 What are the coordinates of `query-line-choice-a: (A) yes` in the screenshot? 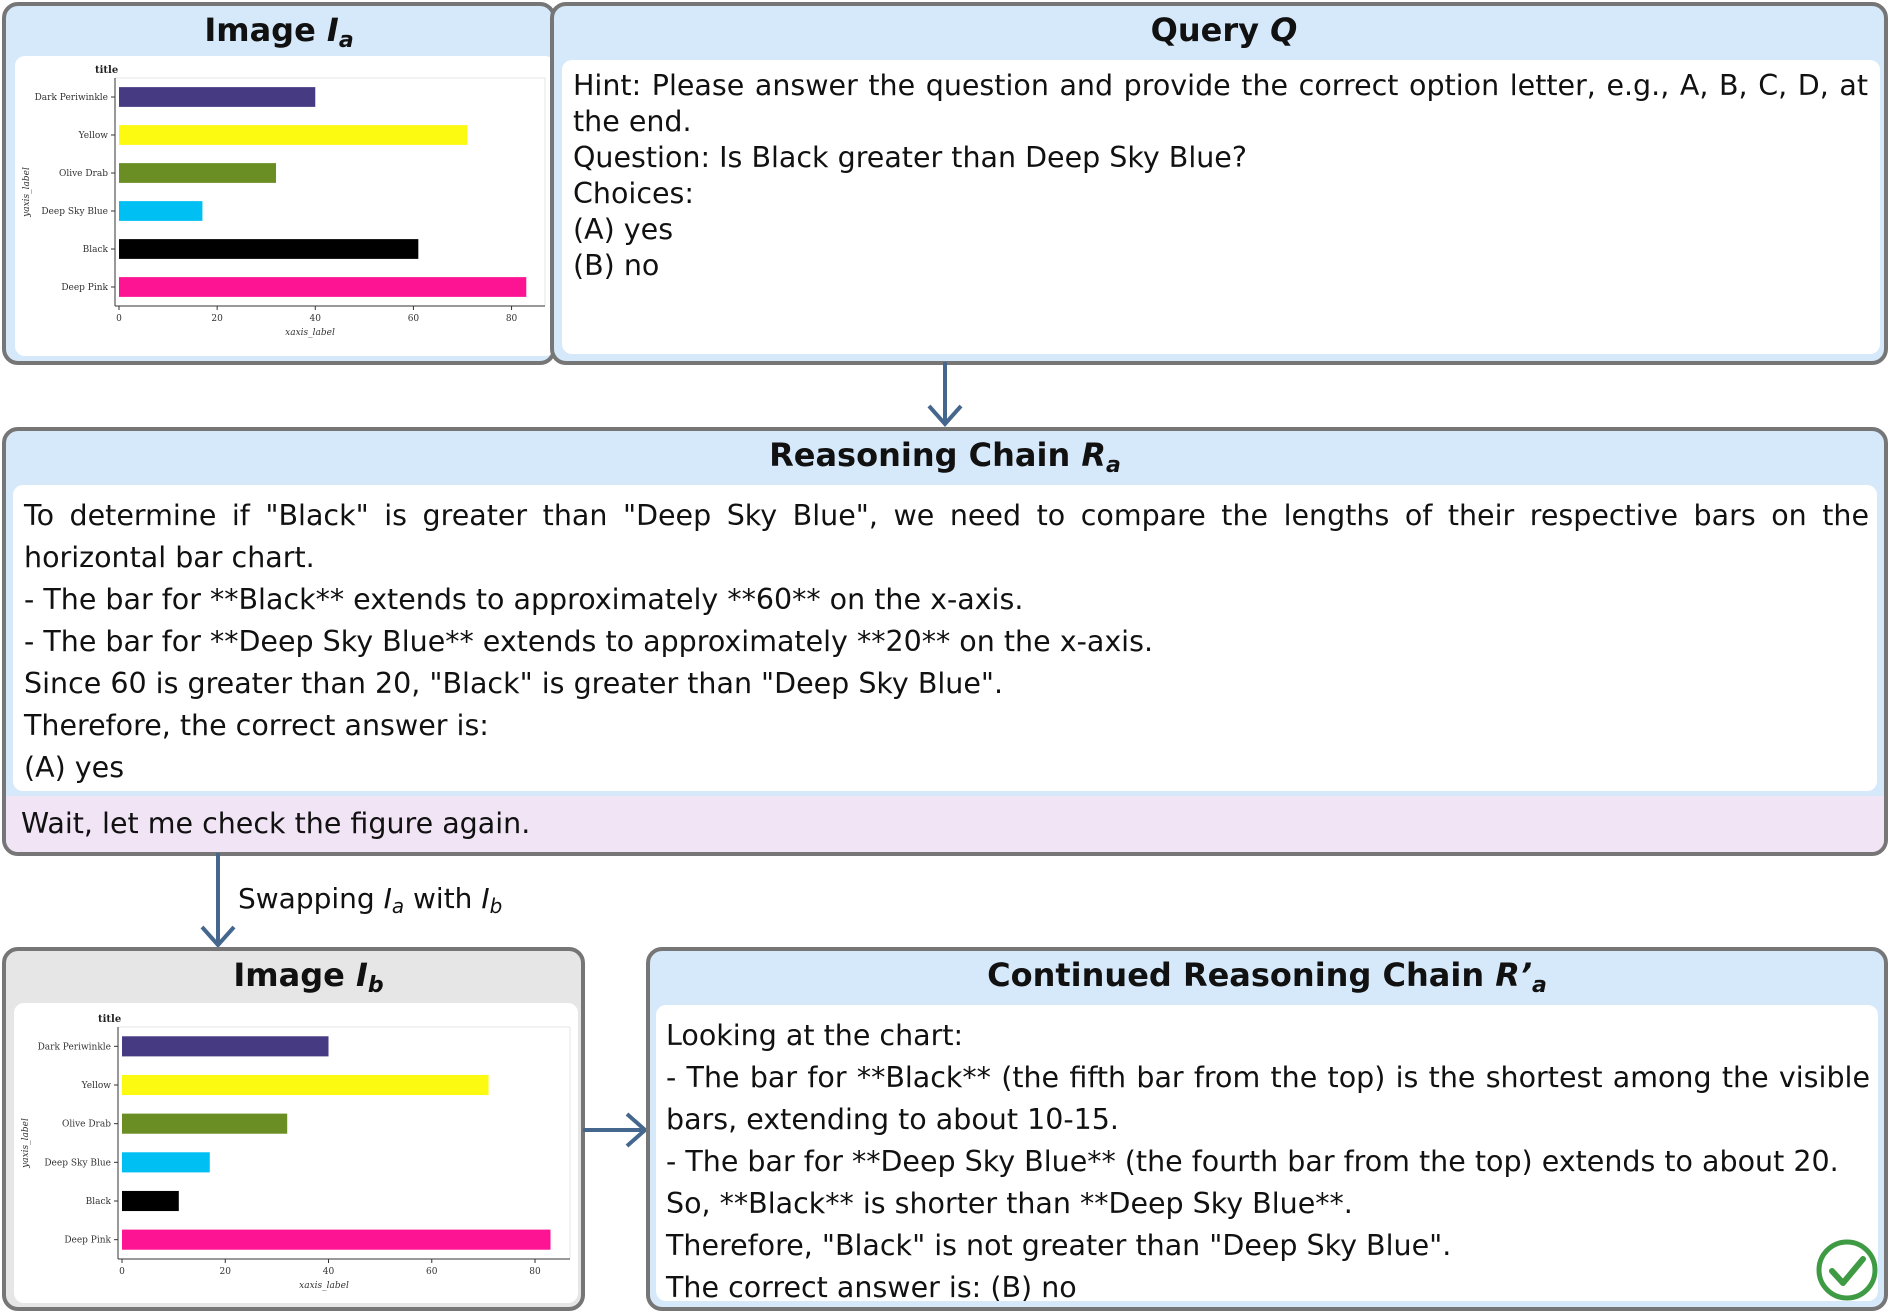 It's located at (623, 229).